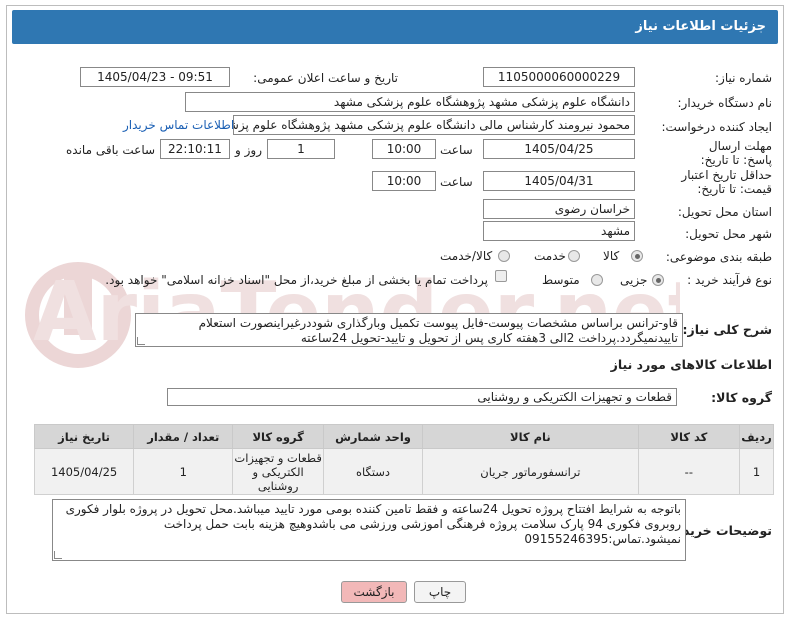  Describe the element at coordinates (84, 471) in the screenshot. I see `cell-date: 1405/04/25` at that location.